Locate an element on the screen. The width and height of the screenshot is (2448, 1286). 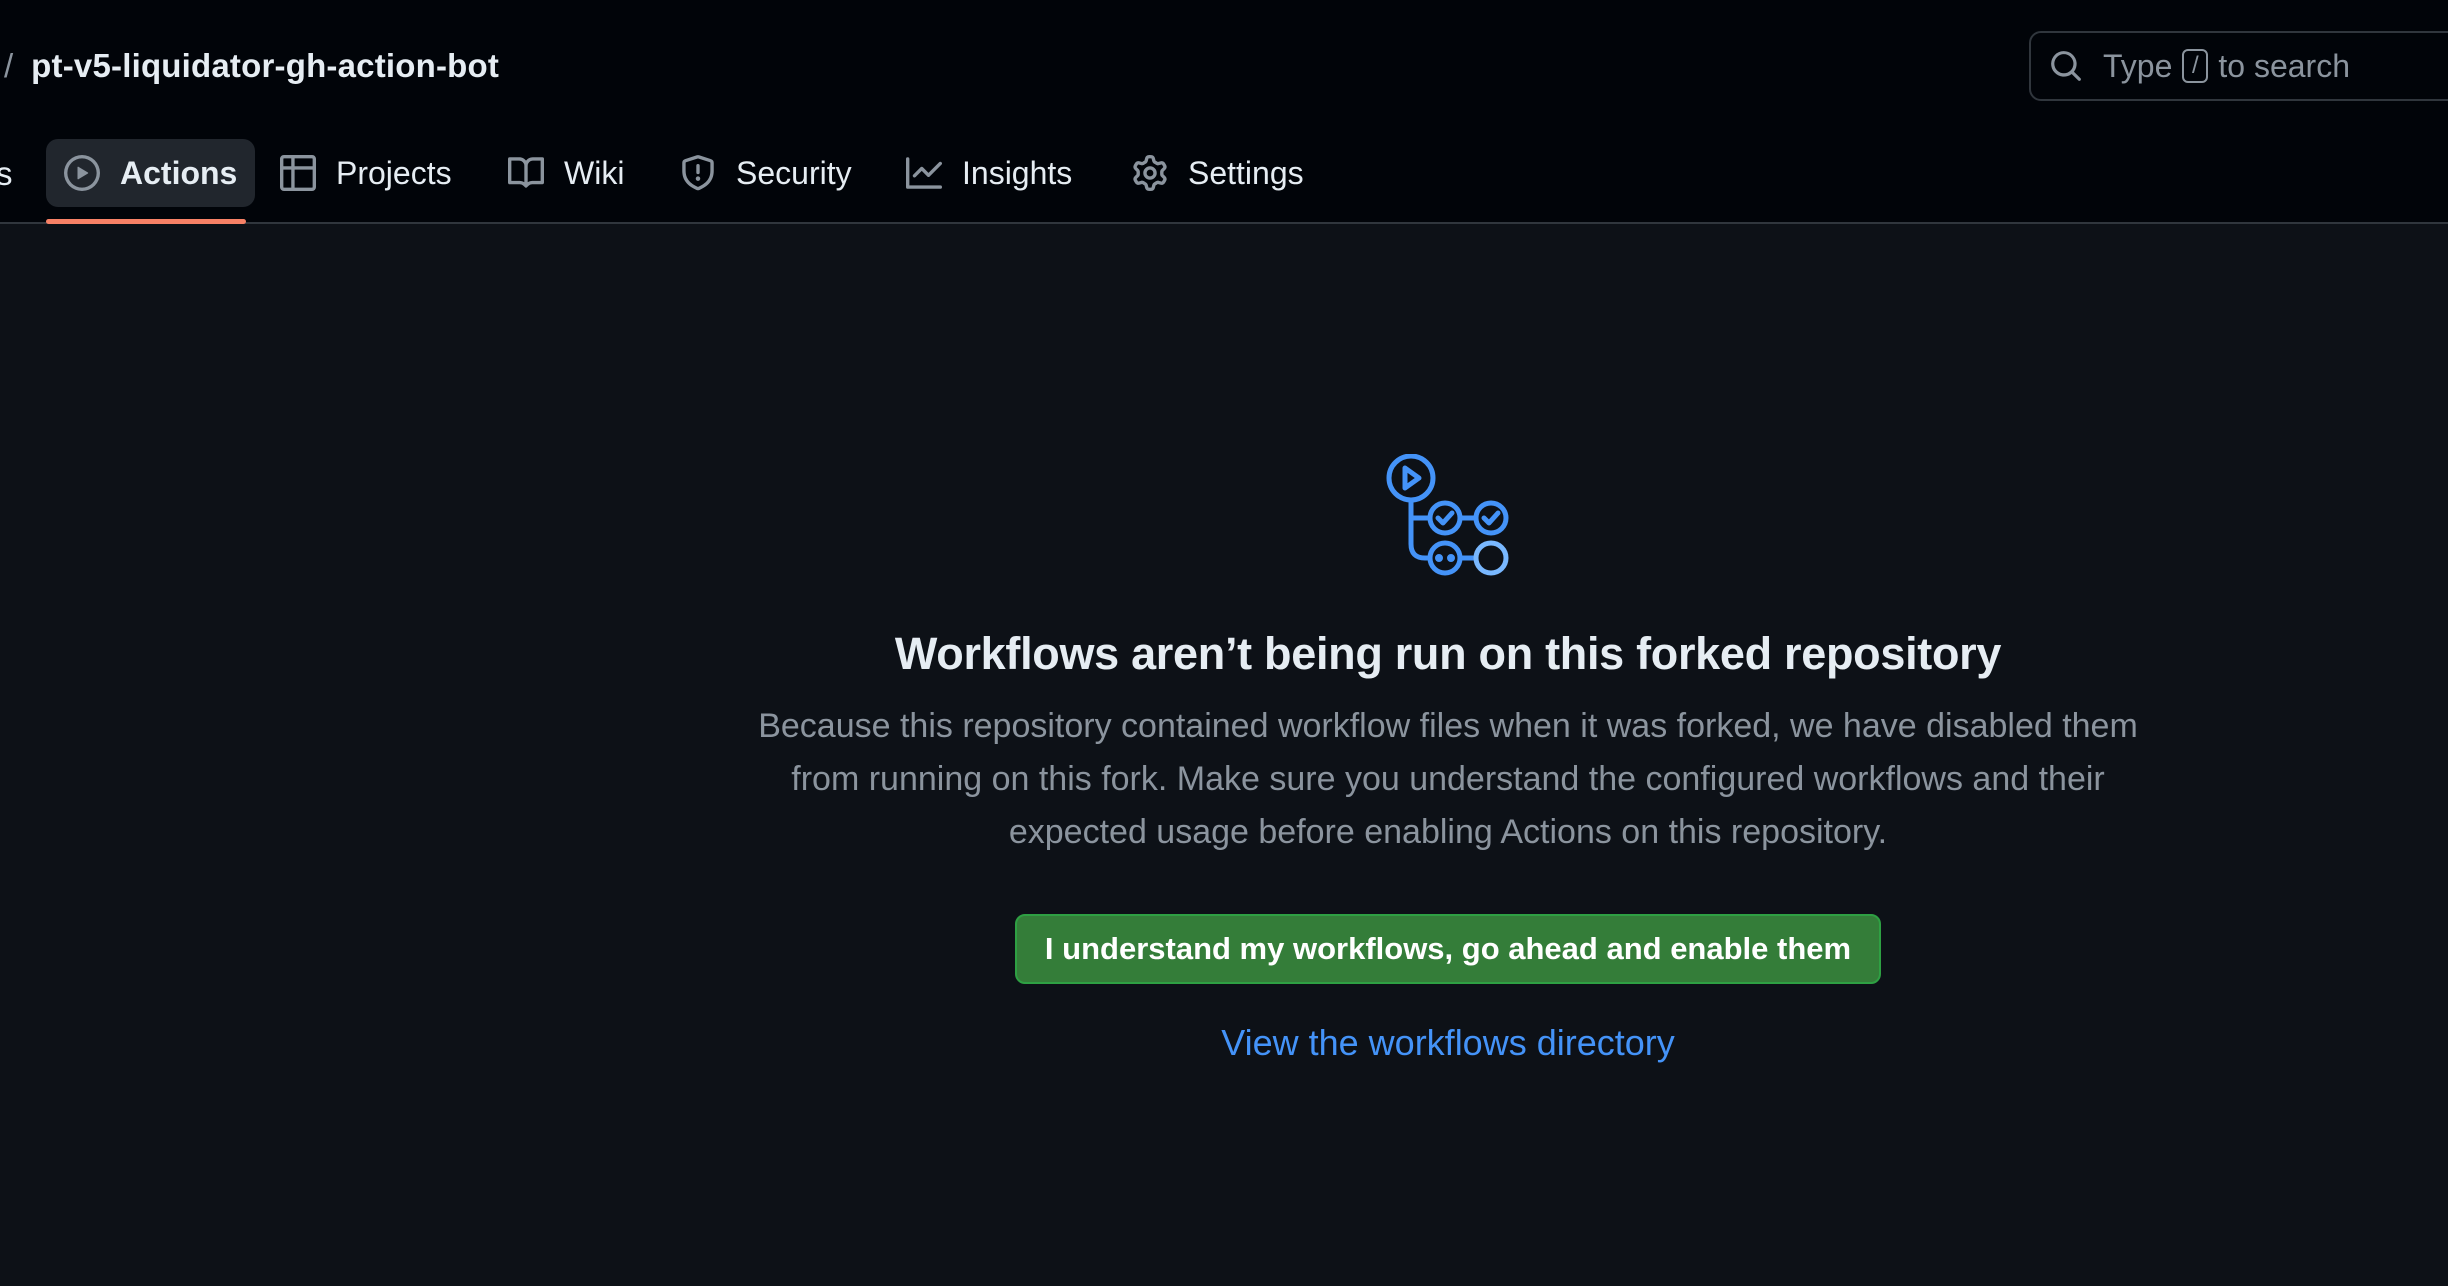
tab-actions: Actions is located at coordinates (151, 173).